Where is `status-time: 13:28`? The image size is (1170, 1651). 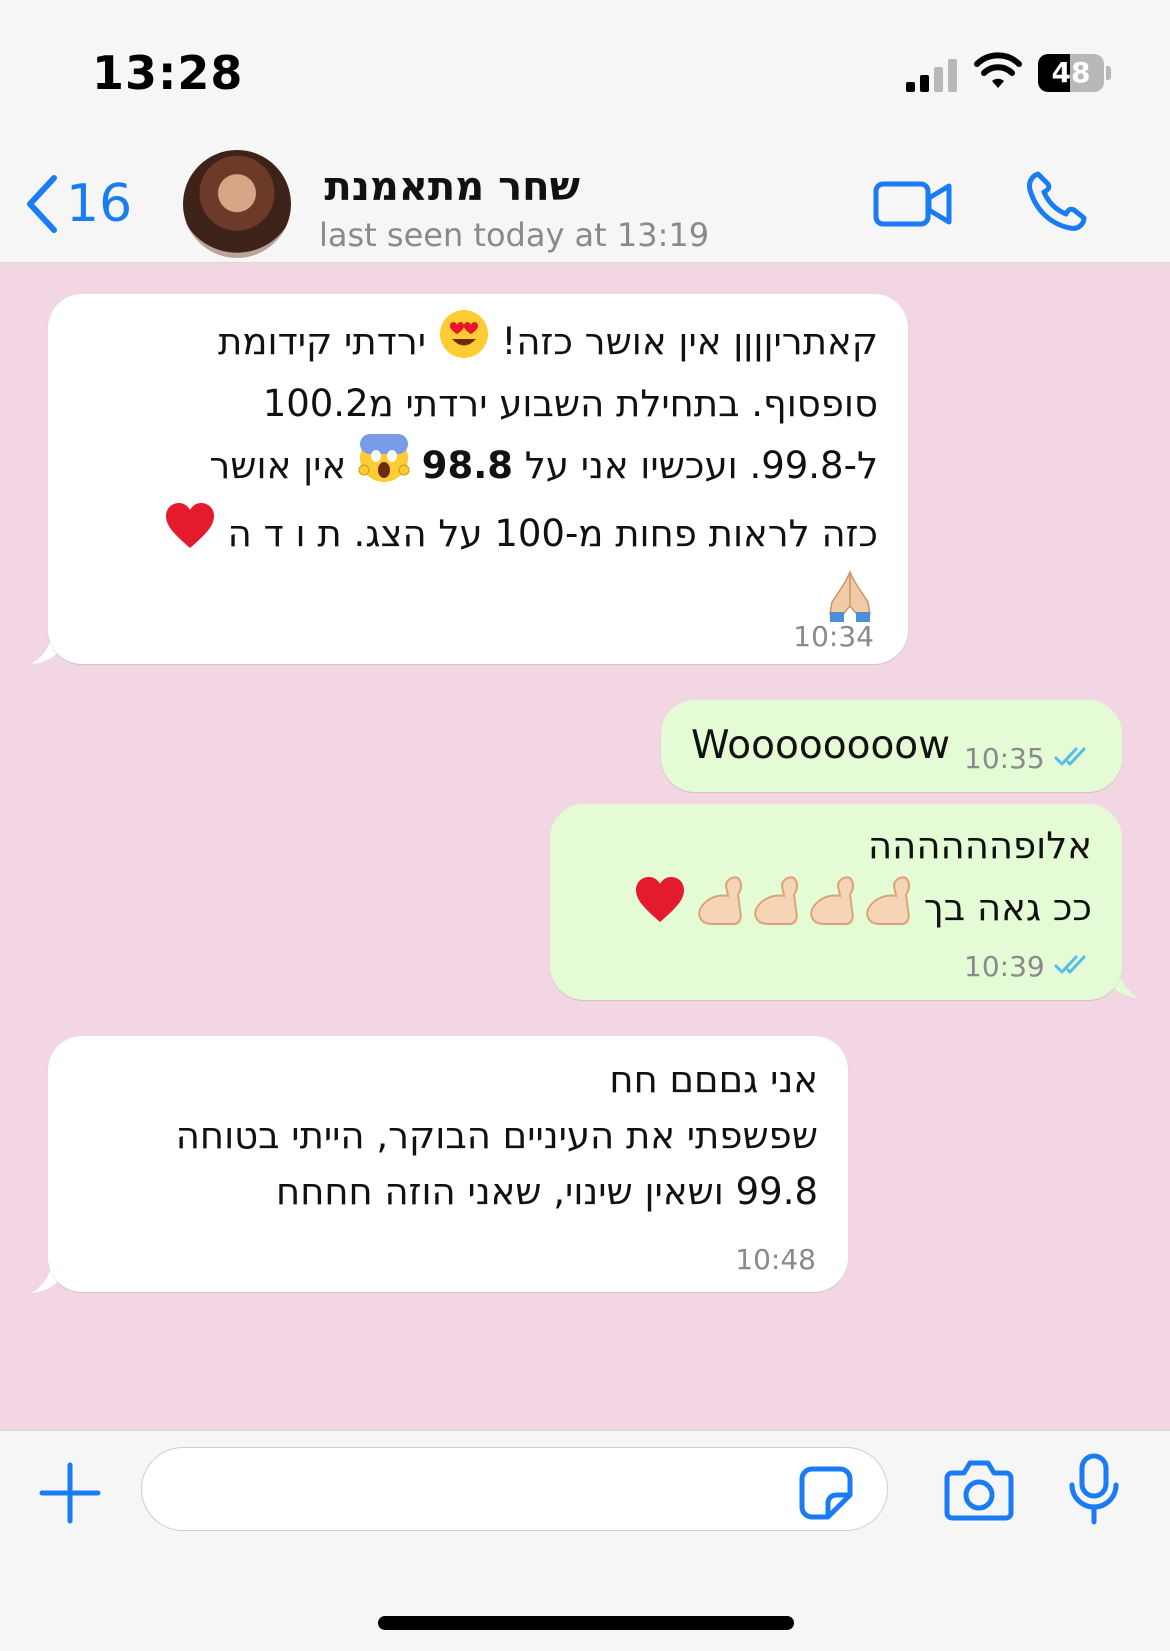
status-time: 13:28 is located at coordinates (168, 73).